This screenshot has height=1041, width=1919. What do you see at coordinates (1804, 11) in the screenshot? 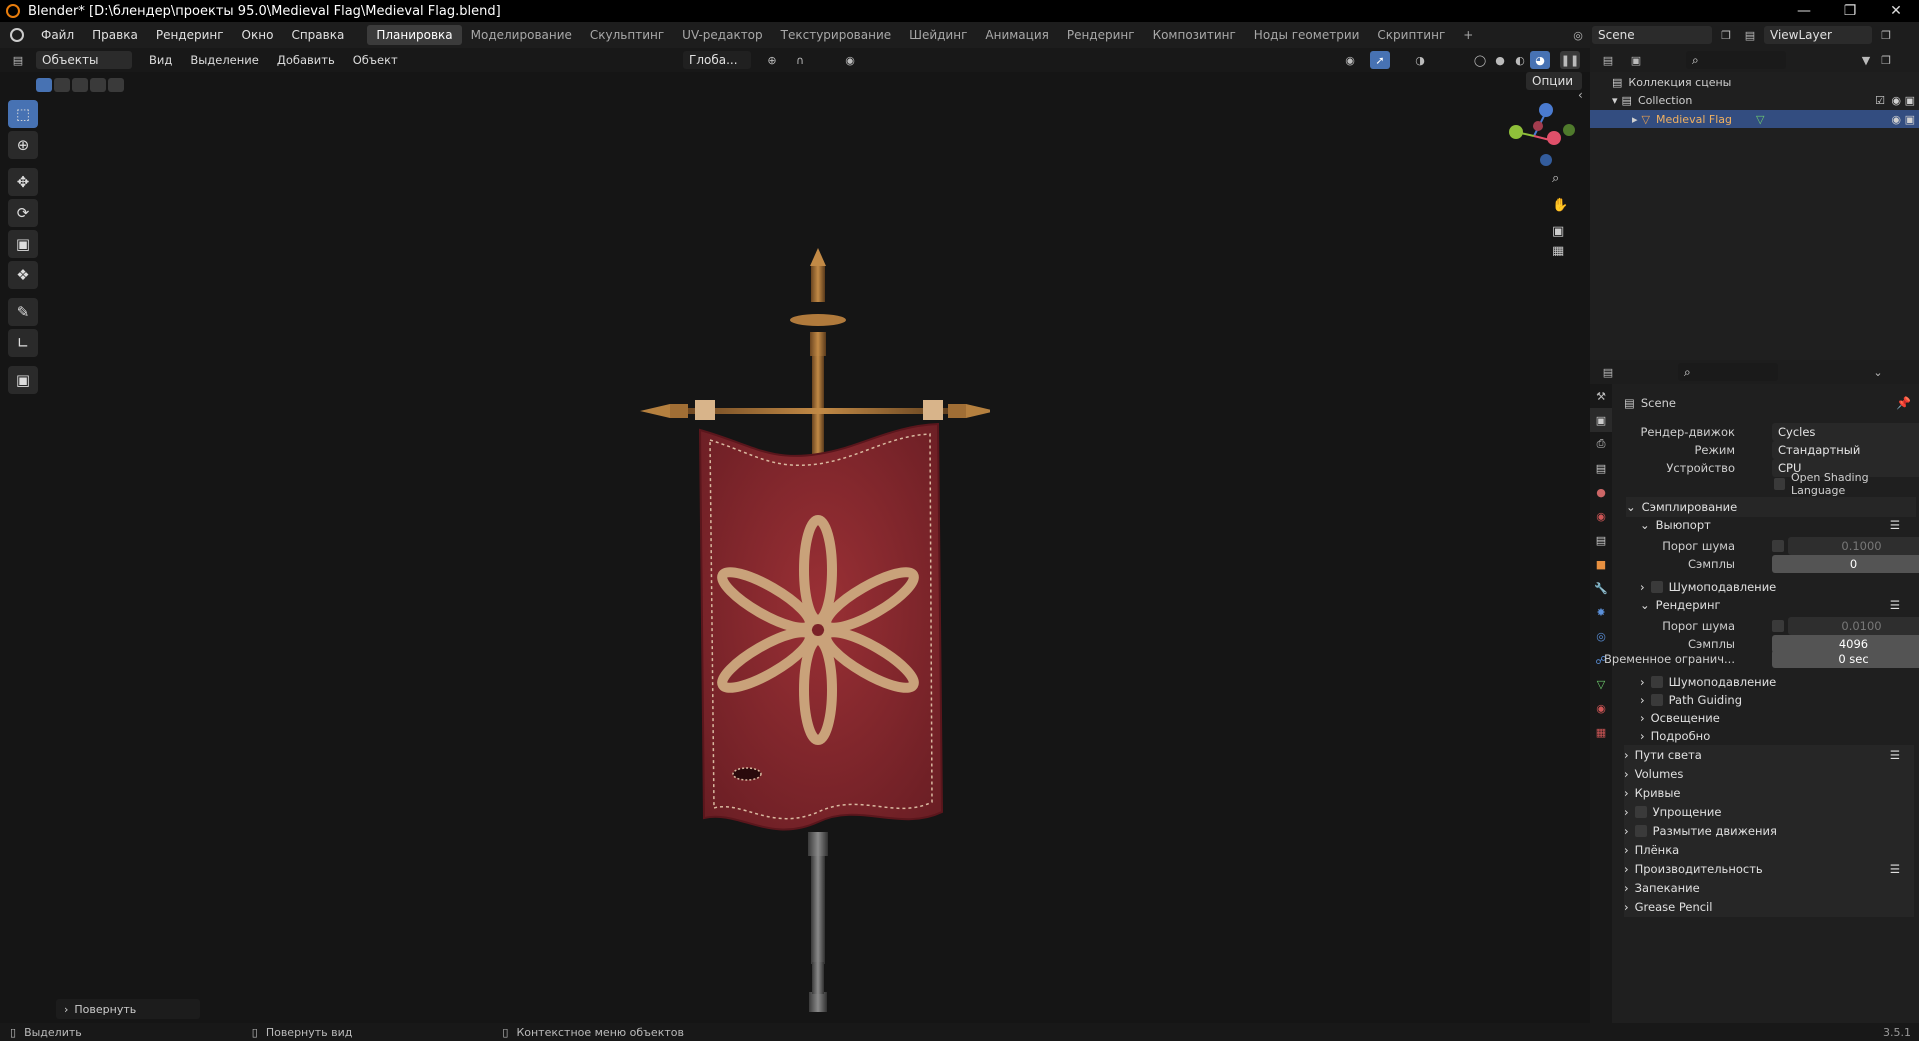
I see `minimize-icon: —` at bounding box center [1804, 11].